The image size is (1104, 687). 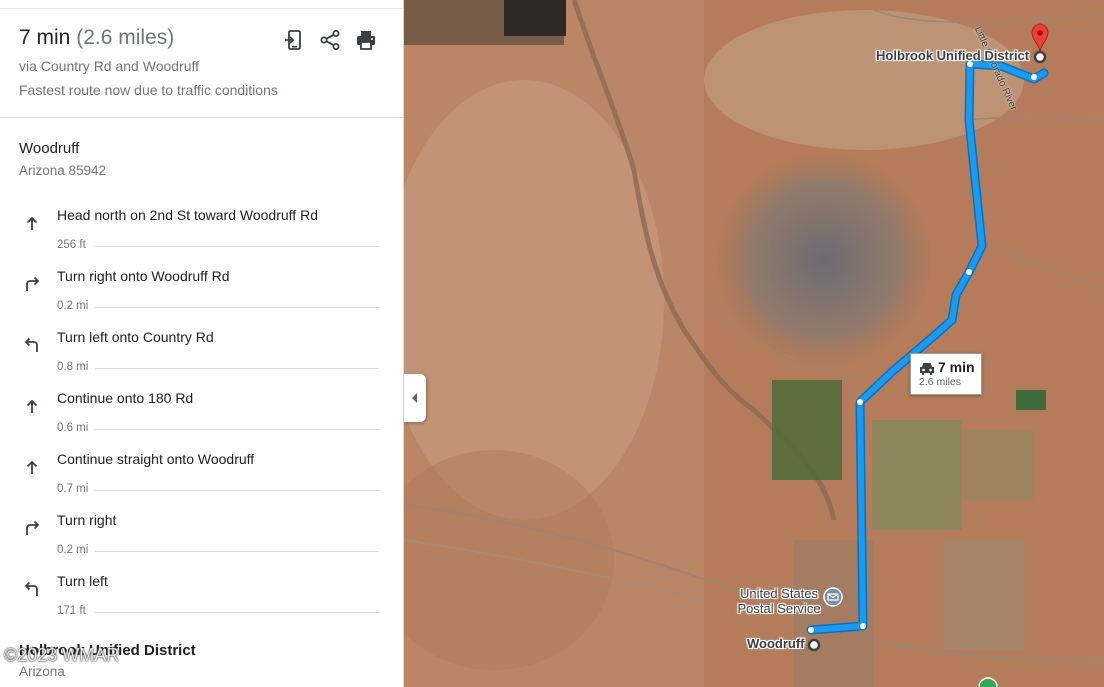 What do you see at coordinates (807, 430) in the screenshot?
I see `farm-fields-left` at bounding box center [807, 430].